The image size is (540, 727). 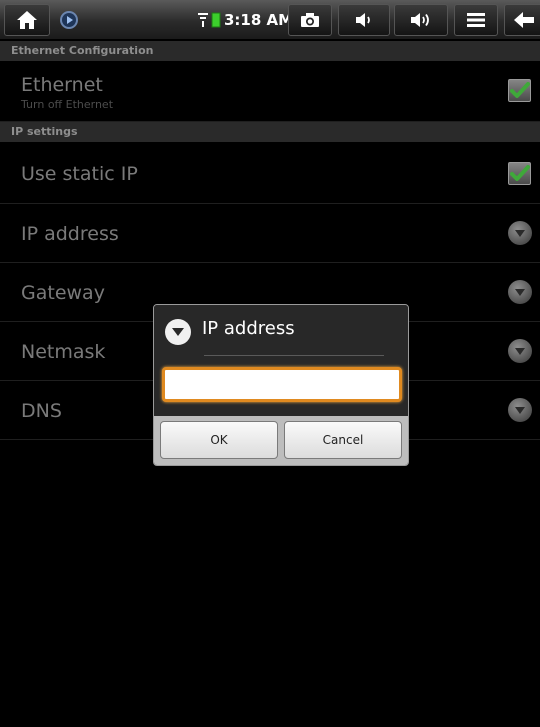 I want to click on wifi-indicator, so click(x=203, y=20).